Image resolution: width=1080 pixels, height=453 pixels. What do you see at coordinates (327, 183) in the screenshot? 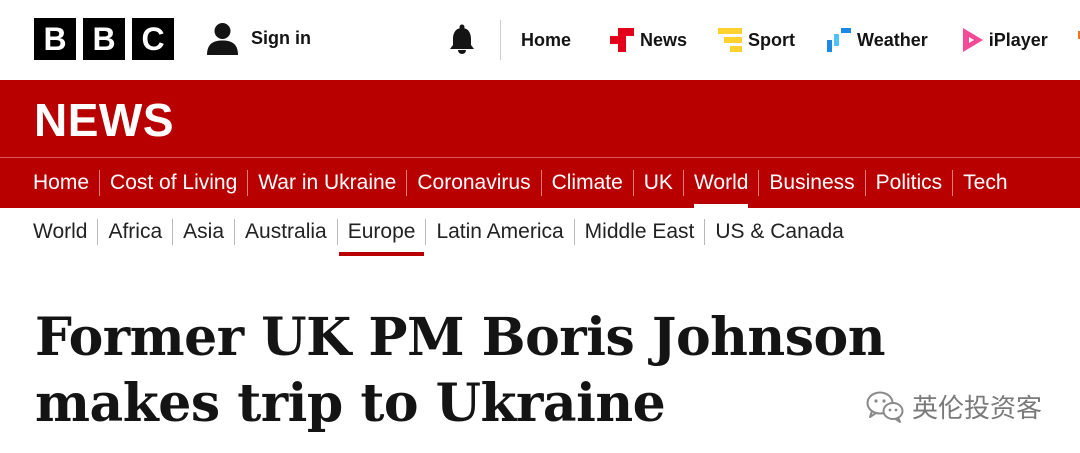
I see `main-nav-item-war-in-ukraine: War in Ukraine` at bounding box center [327, 183].